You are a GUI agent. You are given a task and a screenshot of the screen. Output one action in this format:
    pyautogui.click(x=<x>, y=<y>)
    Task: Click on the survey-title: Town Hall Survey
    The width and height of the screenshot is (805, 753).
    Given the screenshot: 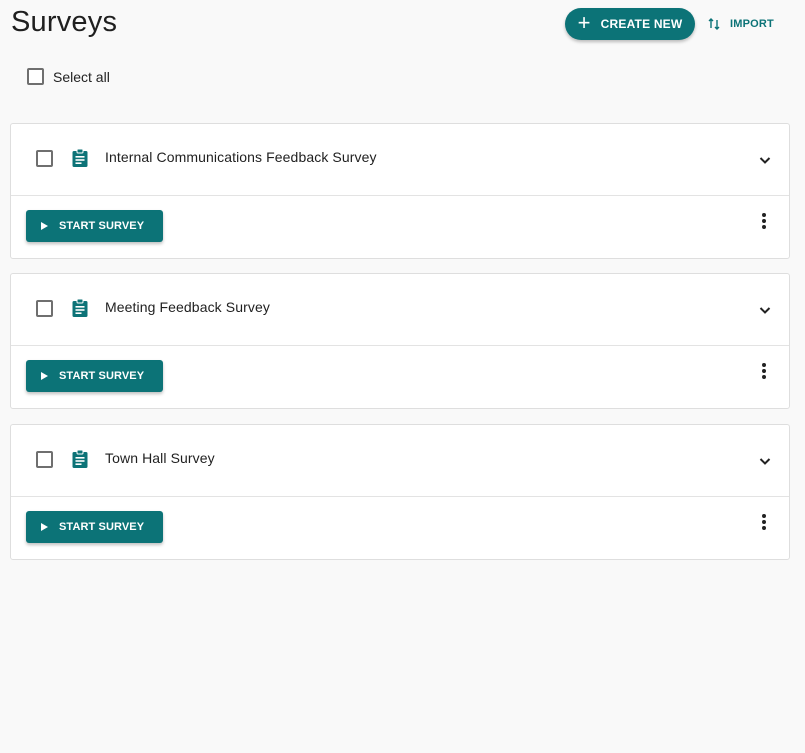 What is the action you would take?
    pyautogui.click(x=160, y=458)
    